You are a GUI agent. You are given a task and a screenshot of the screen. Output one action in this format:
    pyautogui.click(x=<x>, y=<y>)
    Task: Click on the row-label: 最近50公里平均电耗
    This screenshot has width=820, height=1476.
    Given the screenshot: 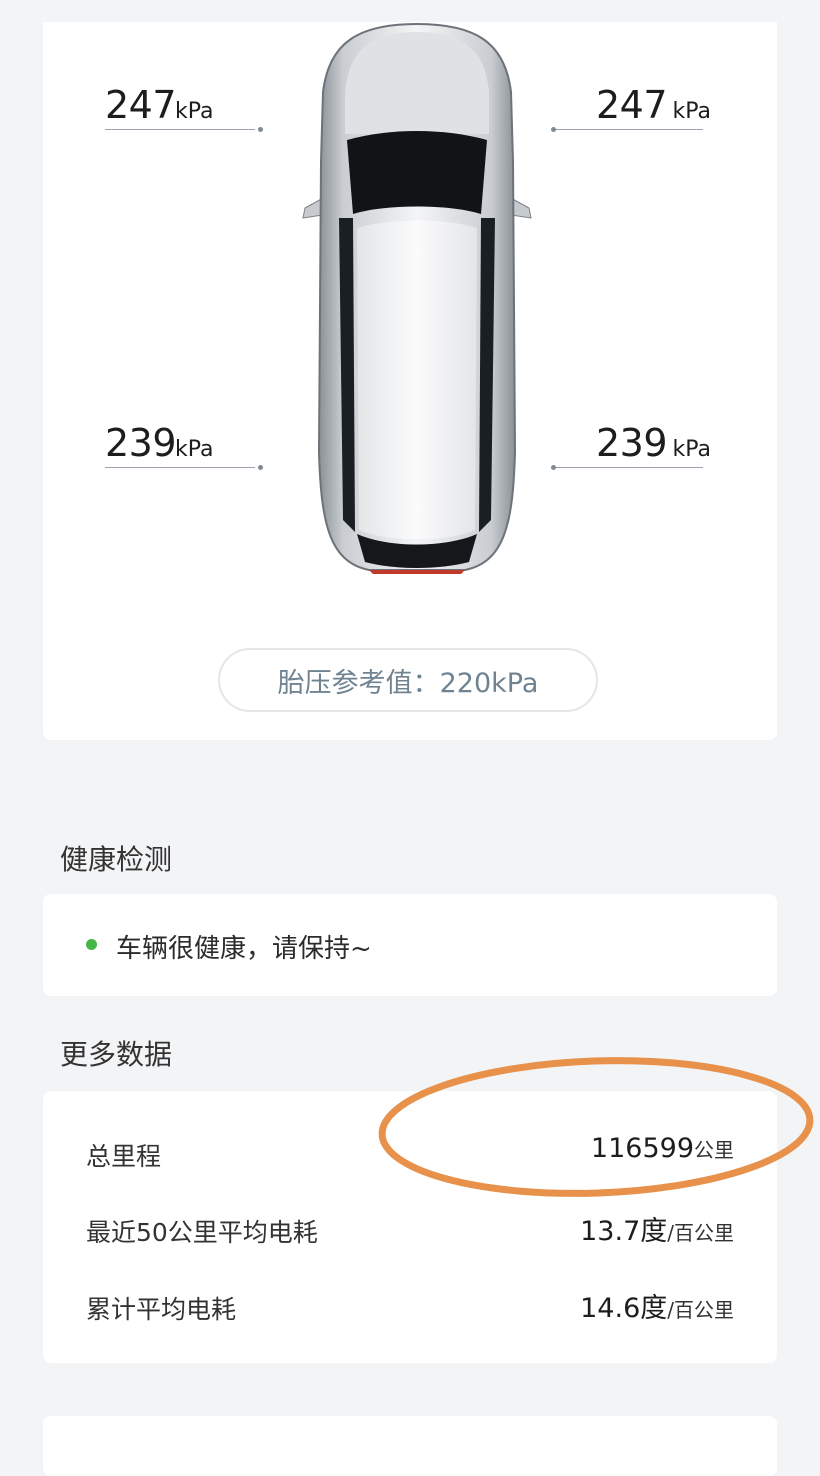 What is the action you would take?
    pyautogui.click(x=202, y=1232)
    